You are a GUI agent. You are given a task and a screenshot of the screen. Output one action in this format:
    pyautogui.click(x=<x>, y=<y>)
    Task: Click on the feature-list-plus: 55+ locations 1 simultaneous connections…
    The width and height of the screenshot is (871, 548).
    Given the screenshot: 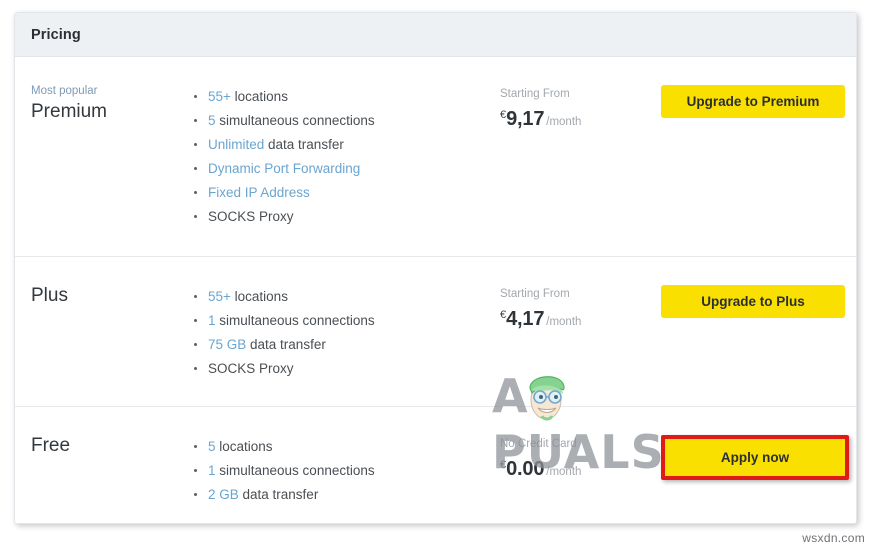 What is the action you would take?
    pyautogui.click(x=345, y=333)
    